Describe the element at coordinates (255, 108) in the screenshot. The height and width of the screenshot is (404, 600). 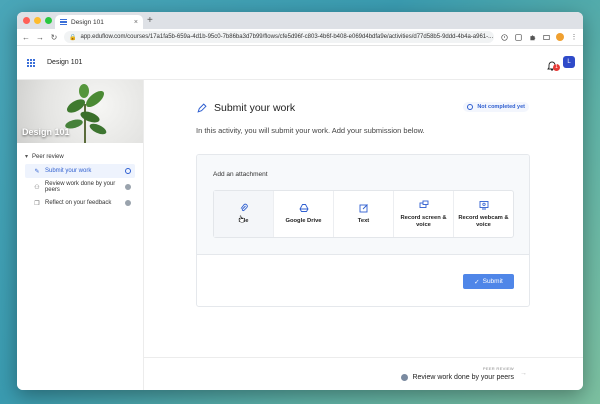
I see `page-title: Submit your work` at that location.